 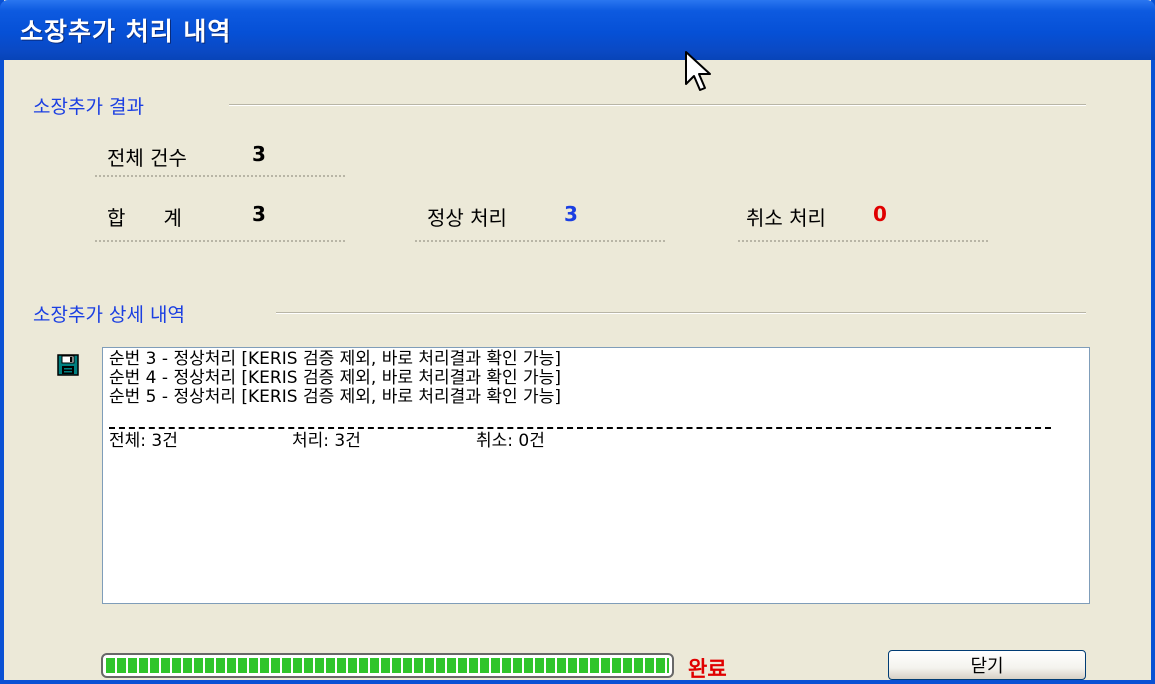 I want to click on cancel-underline, so click(x=863, y=241).